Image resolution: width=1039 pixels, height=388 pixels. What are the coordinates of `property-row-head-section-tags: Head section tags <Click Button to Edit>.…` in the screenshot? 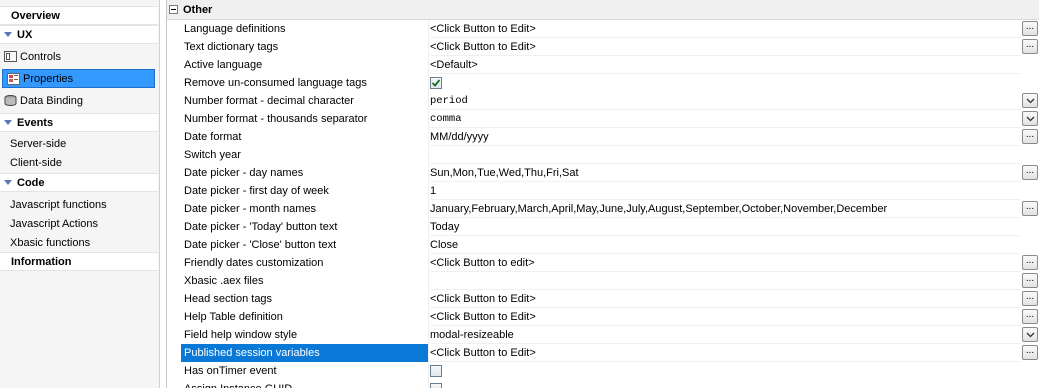 It's located at (603, 299).